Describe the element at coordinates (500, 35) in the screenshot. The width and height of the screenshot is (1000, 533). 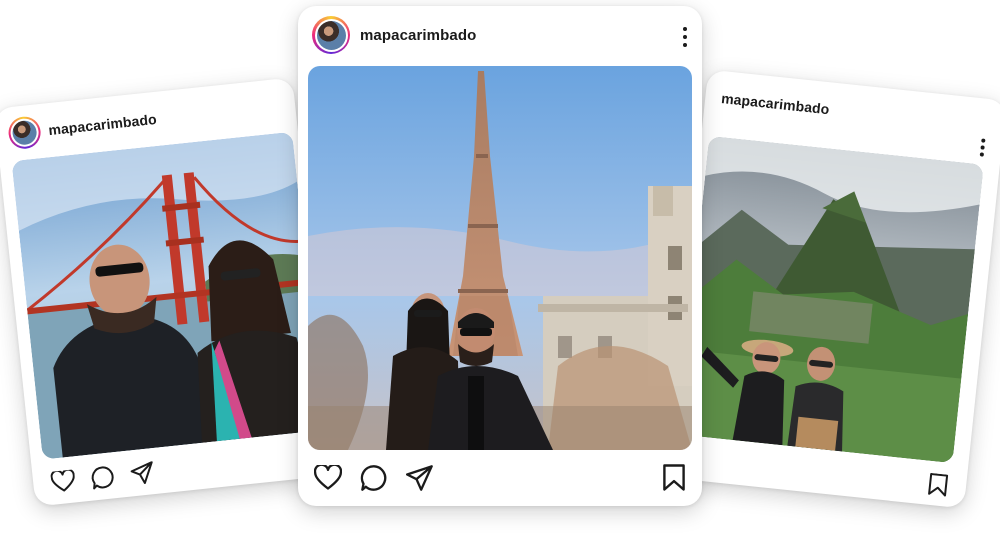
I see `post-header: mapacarimbado` at that location.